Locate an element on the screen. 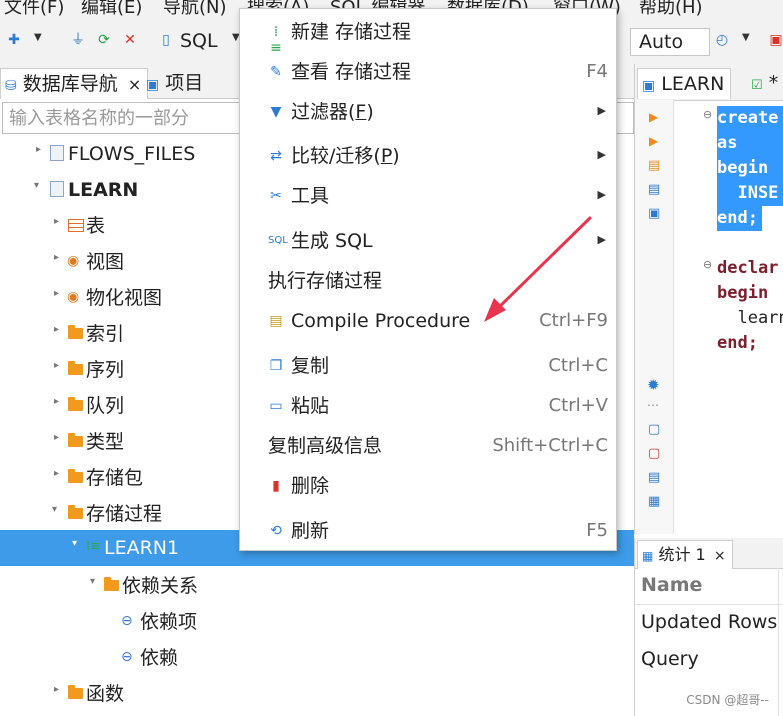 The image size is (783, 716). watermark: CSDN @超哥-- is located at coordinates (727, 700).